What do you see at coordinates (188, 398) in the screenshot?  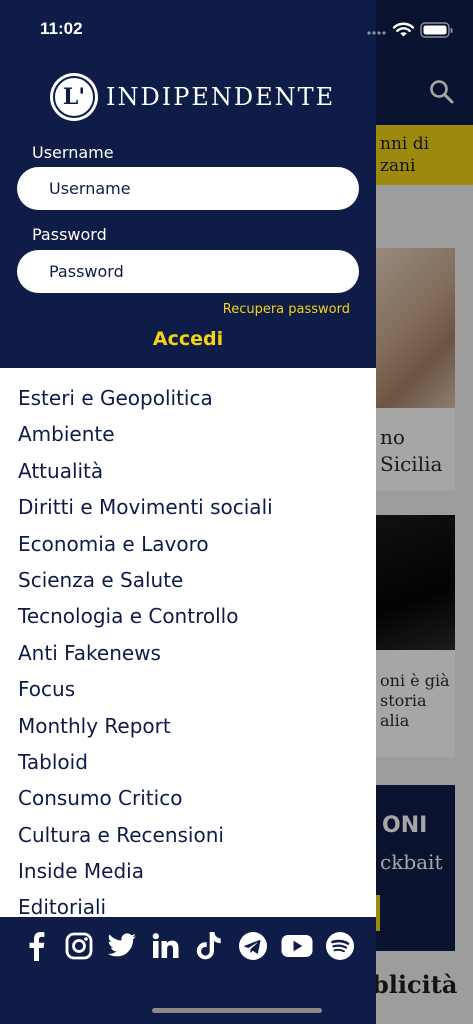 I see `menu-item-esteri-geopolitica: Esteri e Geopolitica` at bounding box center [188, 398].